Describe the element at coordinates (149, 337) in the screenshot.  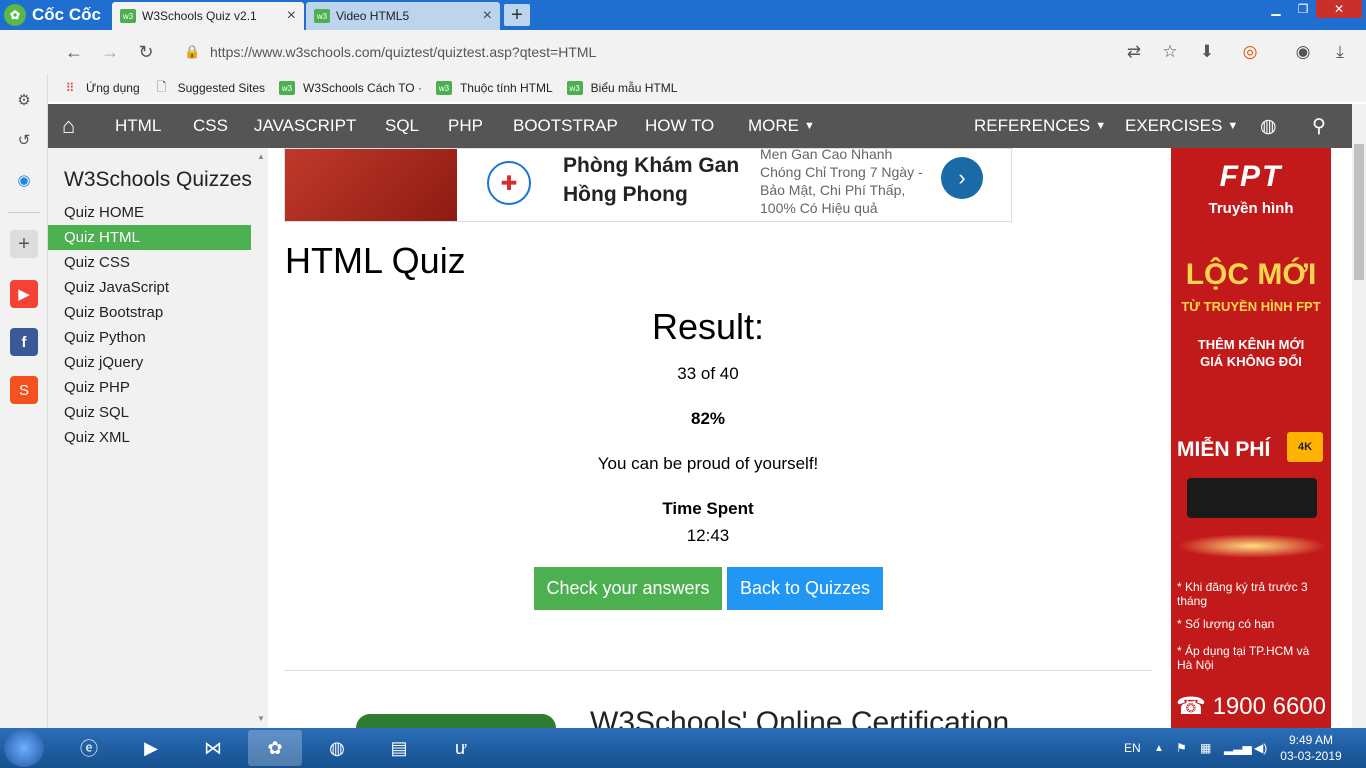
I see `quiz-item-python: Quiz Python` at that location.